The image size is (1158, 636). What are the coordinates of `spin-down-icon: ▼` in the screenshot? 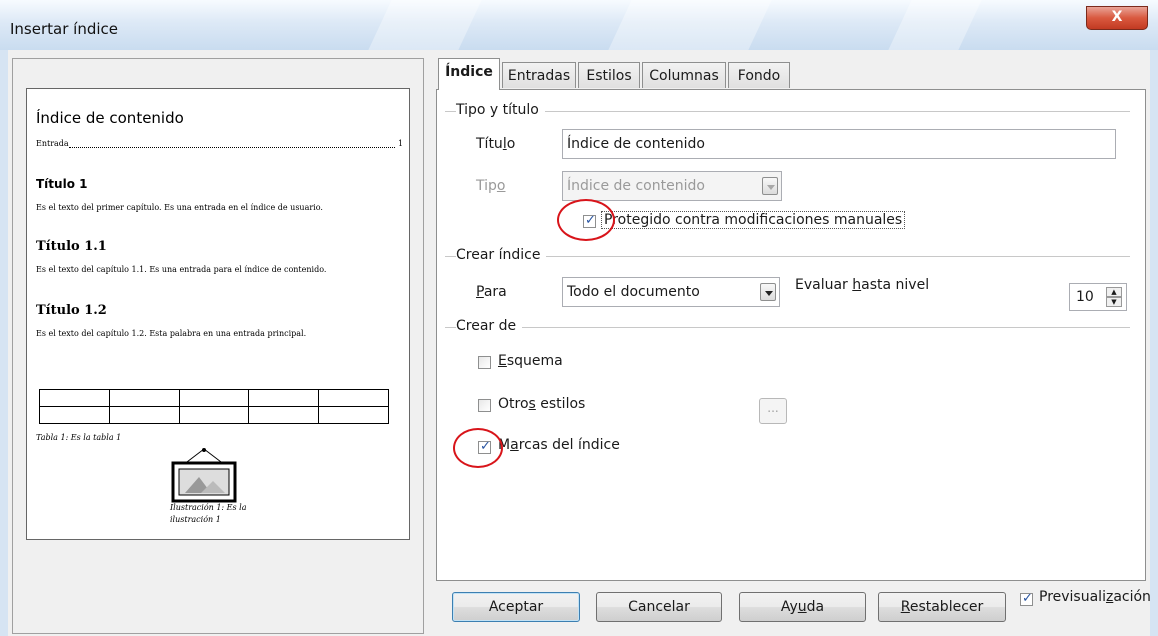 It's located at (1114, 302).